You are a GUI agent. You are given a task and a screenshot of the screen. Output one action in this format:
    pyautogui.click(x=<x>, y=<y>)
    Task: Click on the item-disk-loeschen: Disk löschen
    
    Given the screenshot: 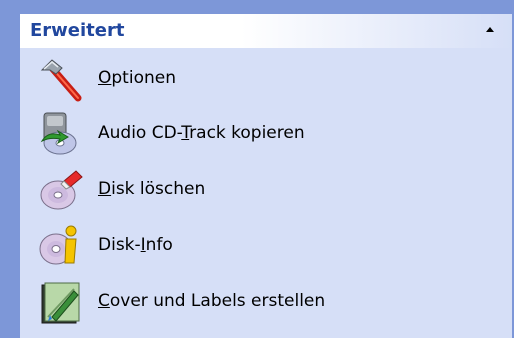 What is the action you would take?
    pyautogui.click(x=264, y=190)
    